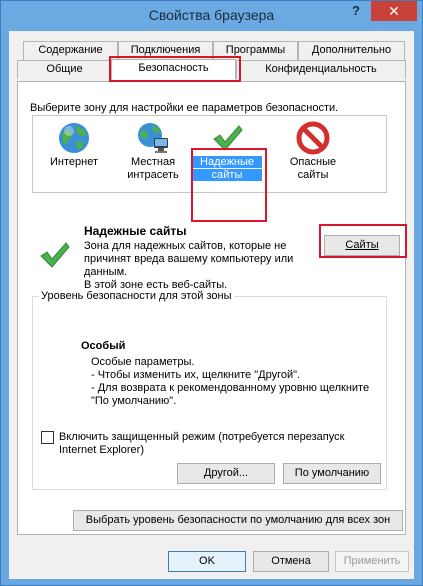 The height and width of the screenshot is (586, 423). What do you see at coordinates (196, 375) in the screenshot?
I see `level-description-line: - Чтобы изменить их, щелкните "Другой".` at bounding box center [196, 375].